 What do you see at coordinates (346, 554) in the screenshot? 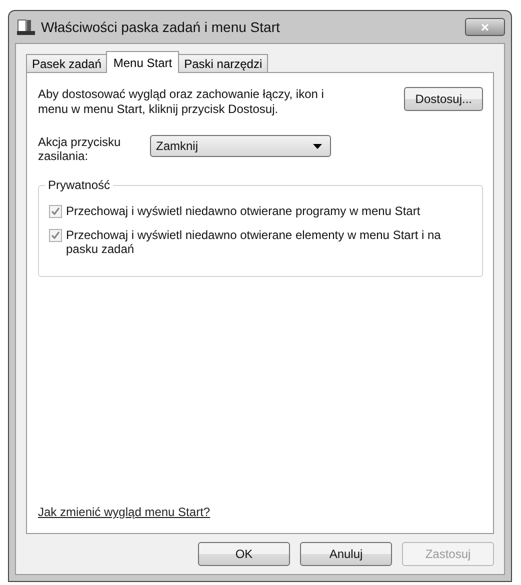
I see `dialog-button: Anuluj` at bounding box center [346, 554].